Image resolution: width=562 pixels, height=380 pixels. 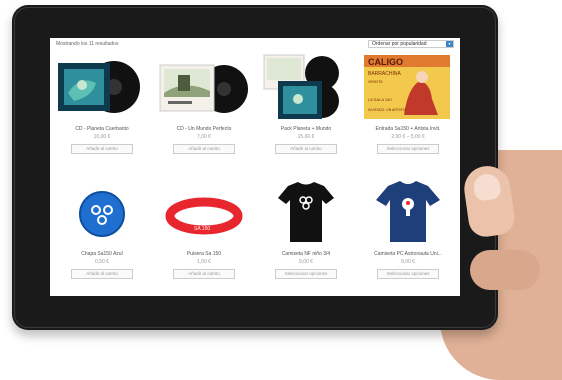 I want to click on results-count: Mostrando los 11 resultados, so click(x=87, y=44).